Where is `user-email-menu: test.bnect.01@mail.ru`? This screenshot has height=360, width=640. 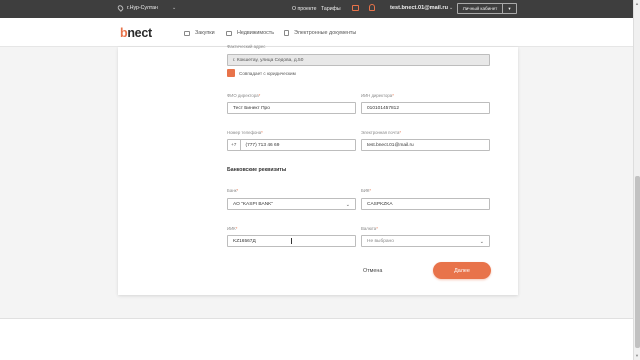 user-email-menu: test.bnect.01@mail.ru is located at coordinates (419, 8).